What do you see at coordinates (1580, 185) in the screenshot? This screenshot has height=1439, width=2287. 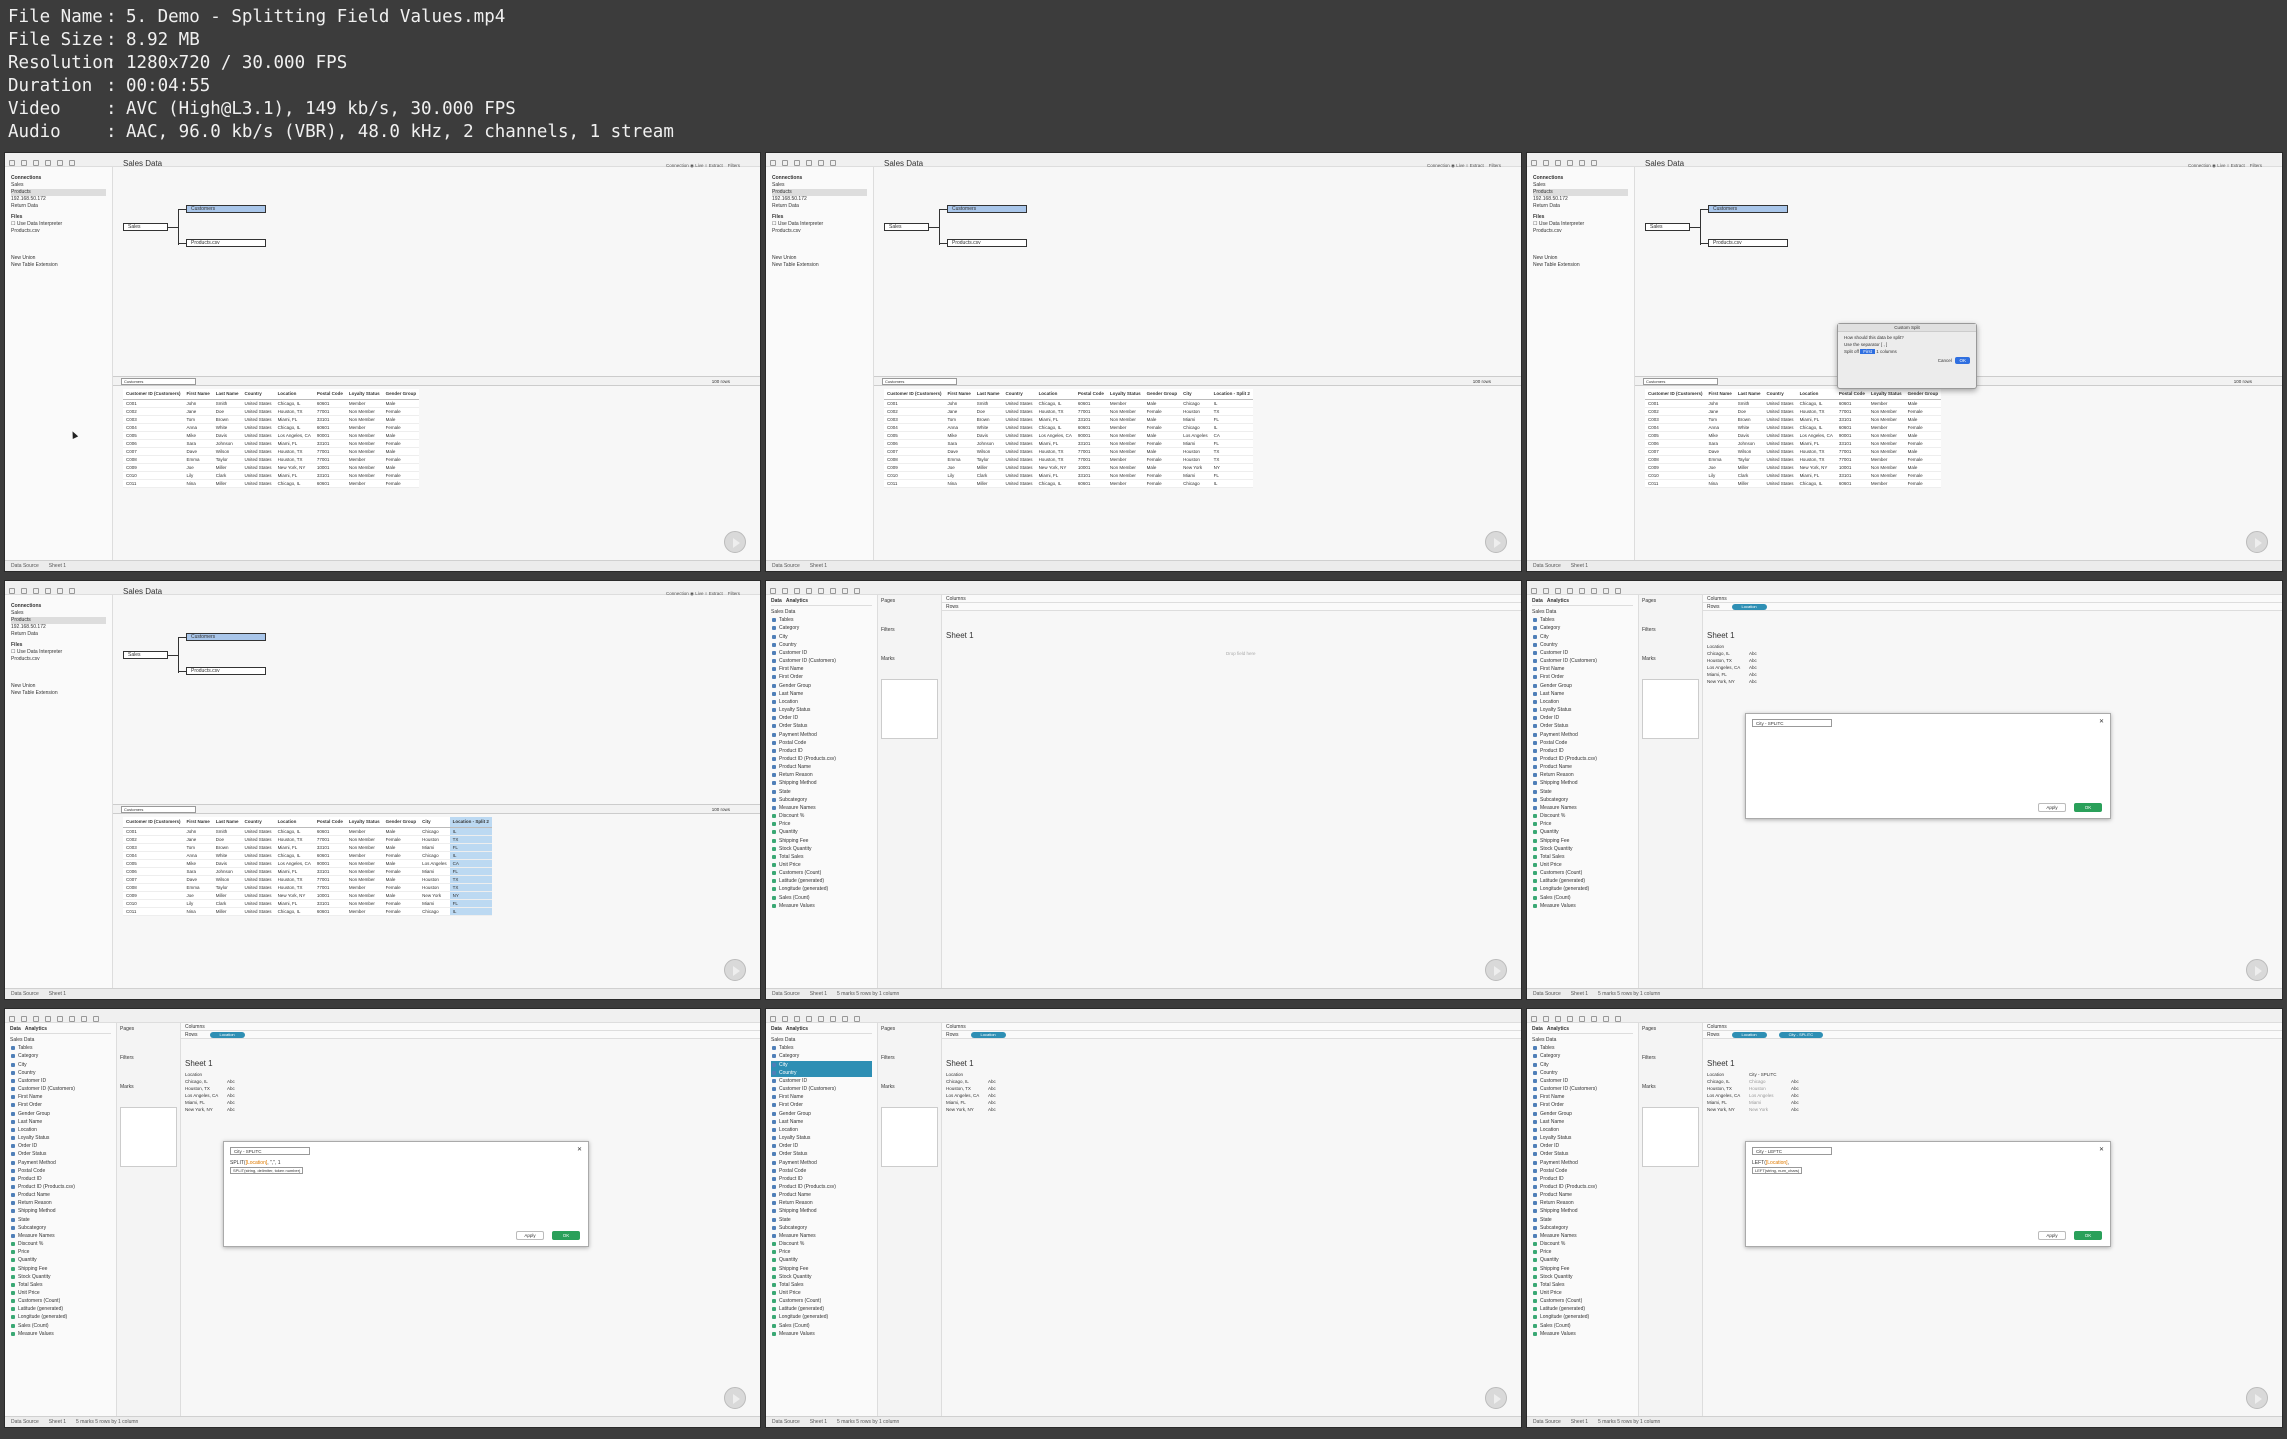 I see `connection-item: Sales` at bounding box center [1580, 185].